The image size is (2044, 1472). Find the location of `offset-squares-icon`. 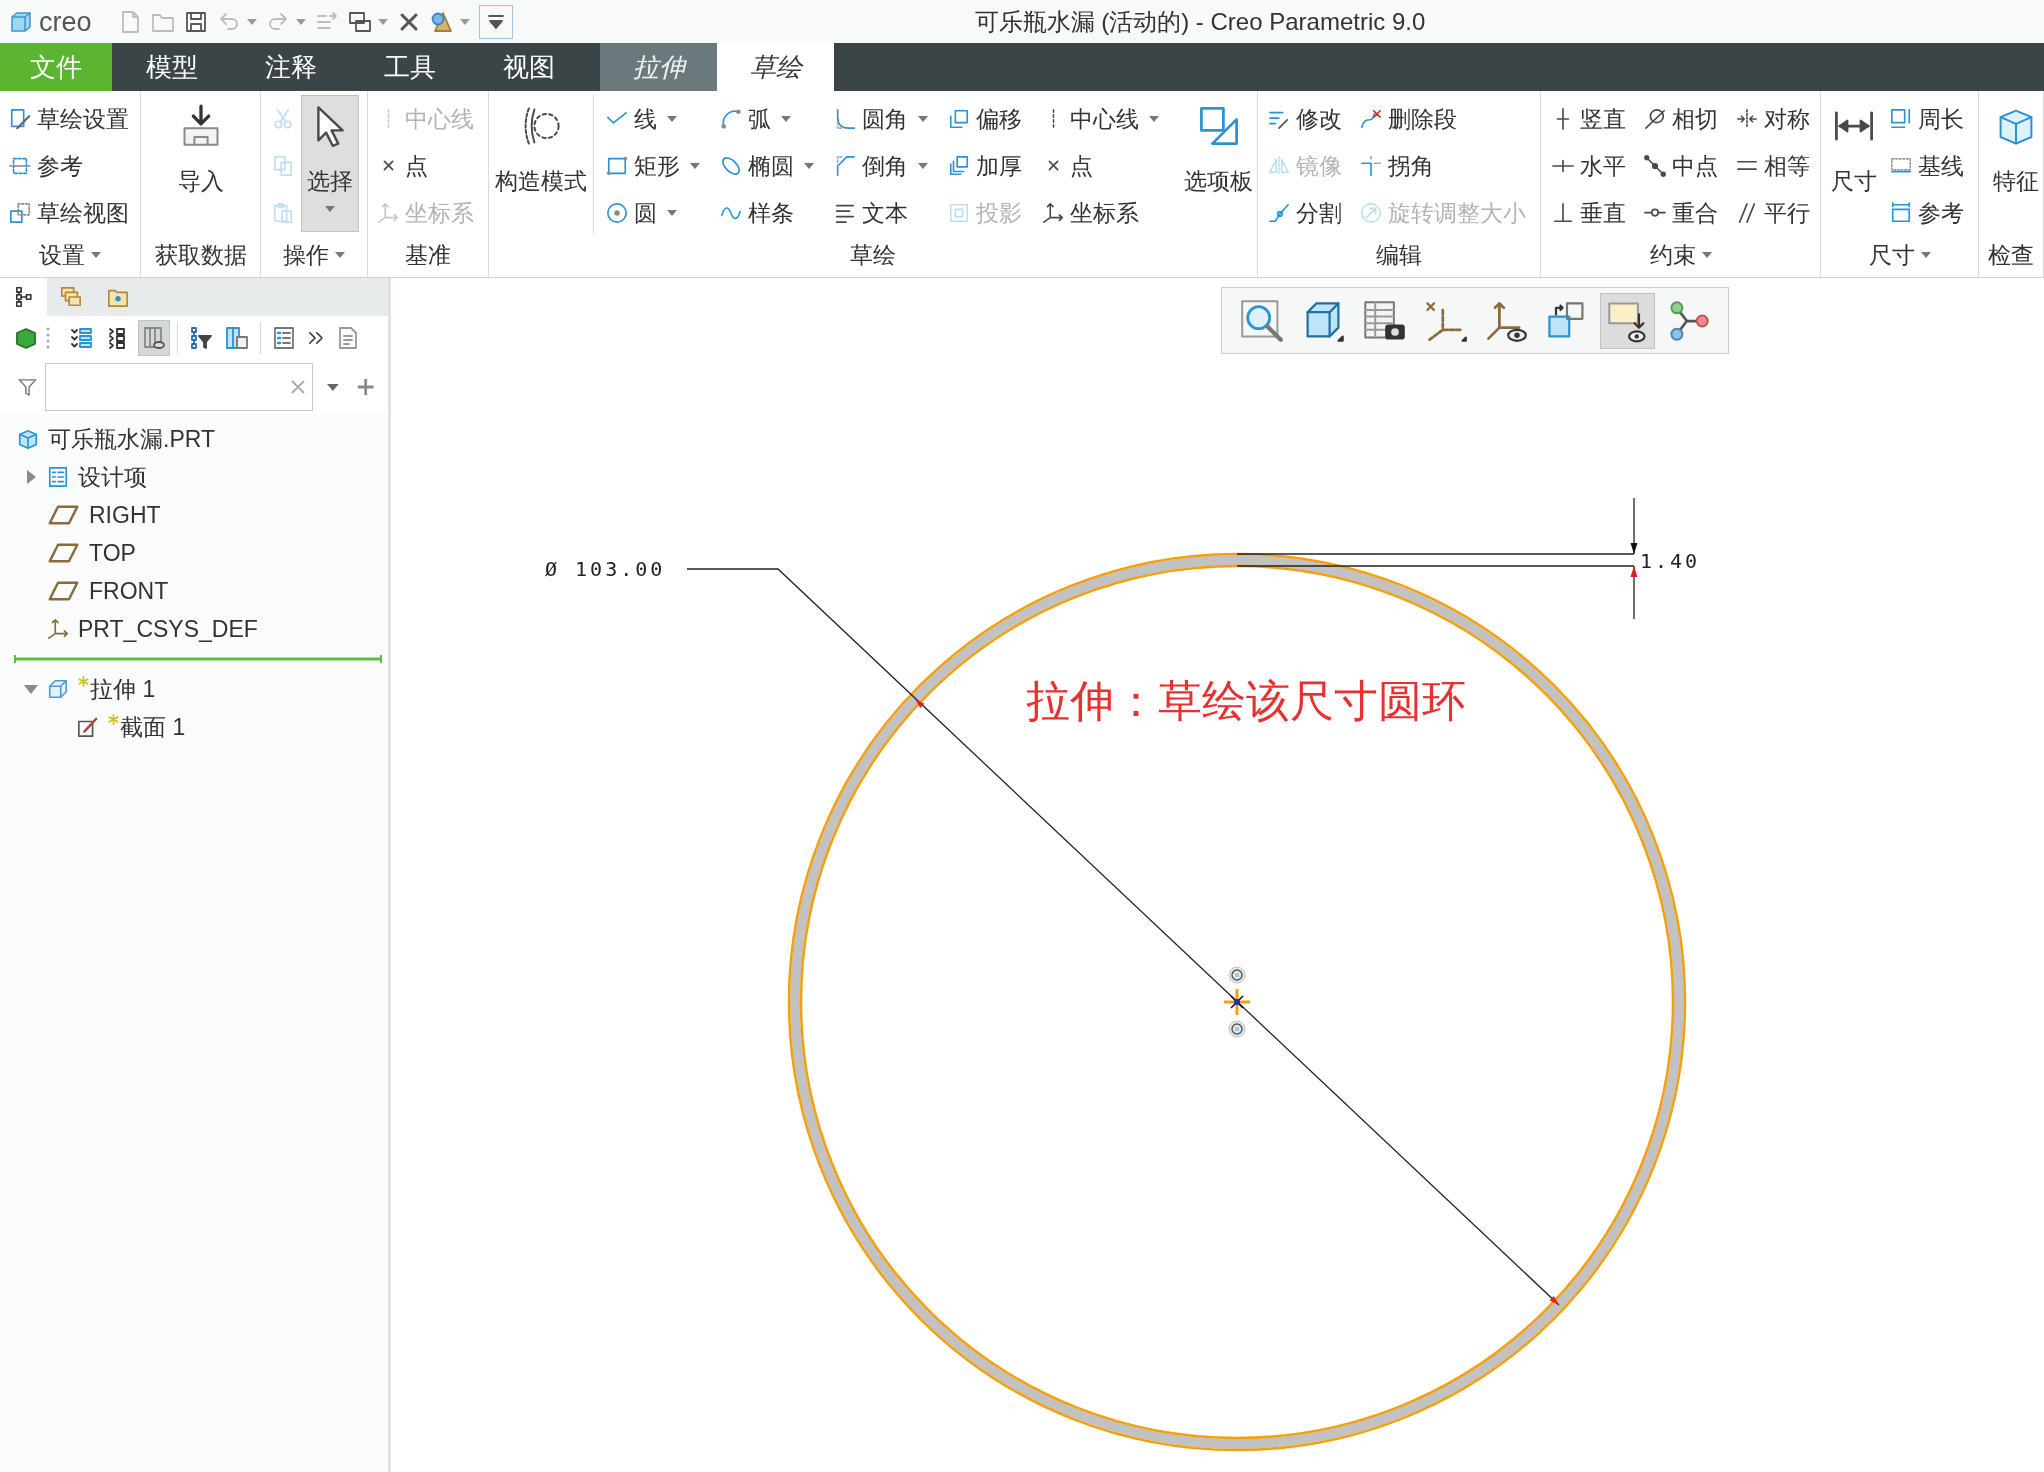

offset-squares-icon is located at coordinates (959, 118).